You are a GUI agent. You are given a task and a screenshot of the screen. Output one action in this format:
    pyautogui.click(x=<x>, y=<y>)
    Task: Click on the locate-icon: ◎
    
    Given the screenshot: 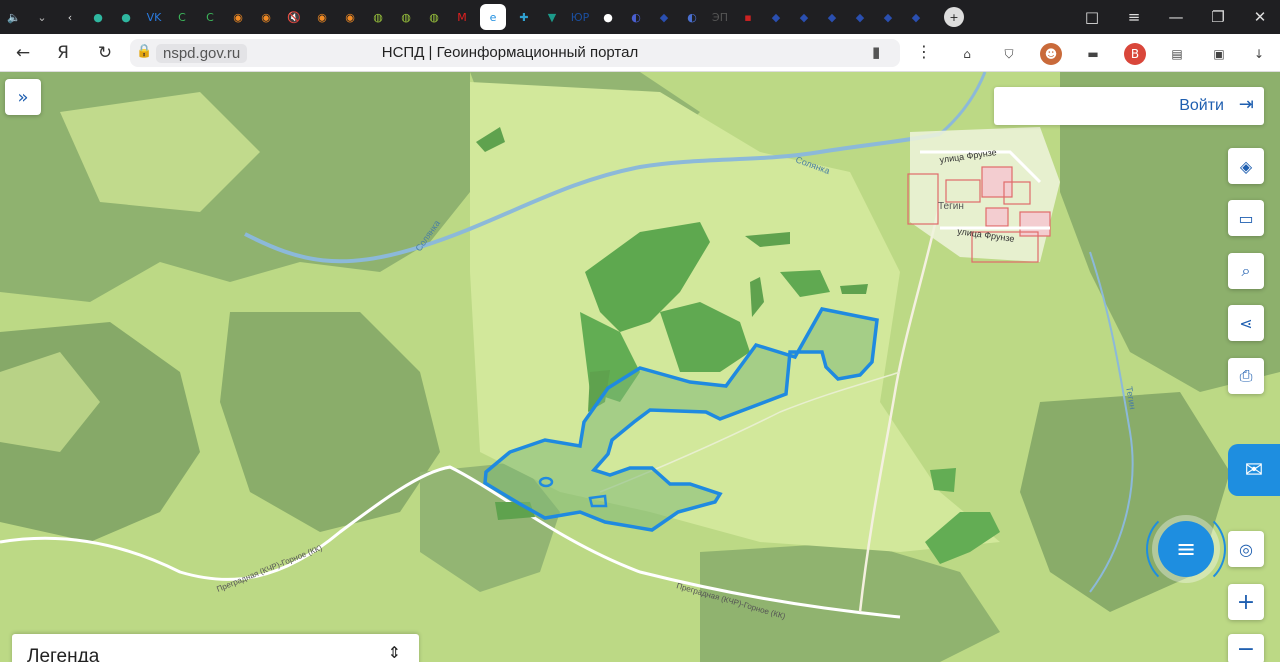 What is the action you would take?
    pyautogui.click(x=1246, y=549)
    